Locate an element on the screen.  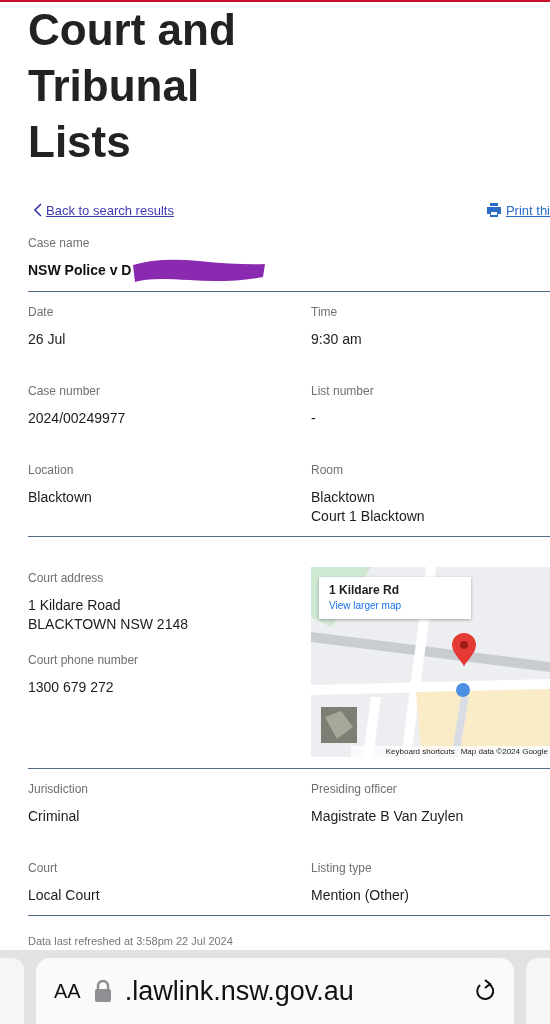
field-label: Presiding officer is located at coordinates (354, 789).